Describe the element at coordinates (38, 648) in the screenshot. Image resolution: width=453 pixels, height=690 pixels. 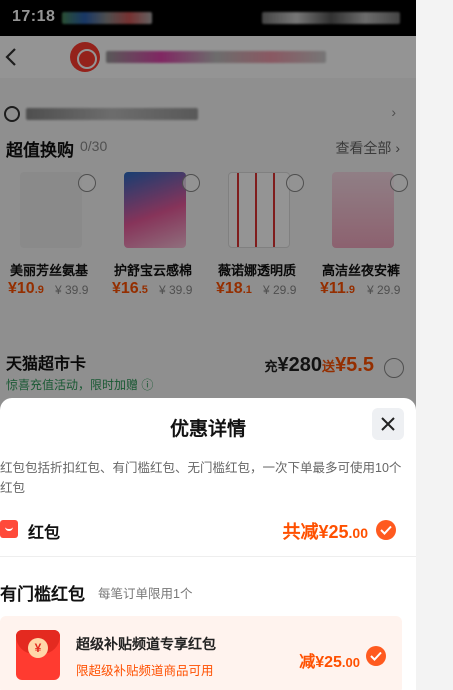
I see `yen-badge: ¥` at that location.